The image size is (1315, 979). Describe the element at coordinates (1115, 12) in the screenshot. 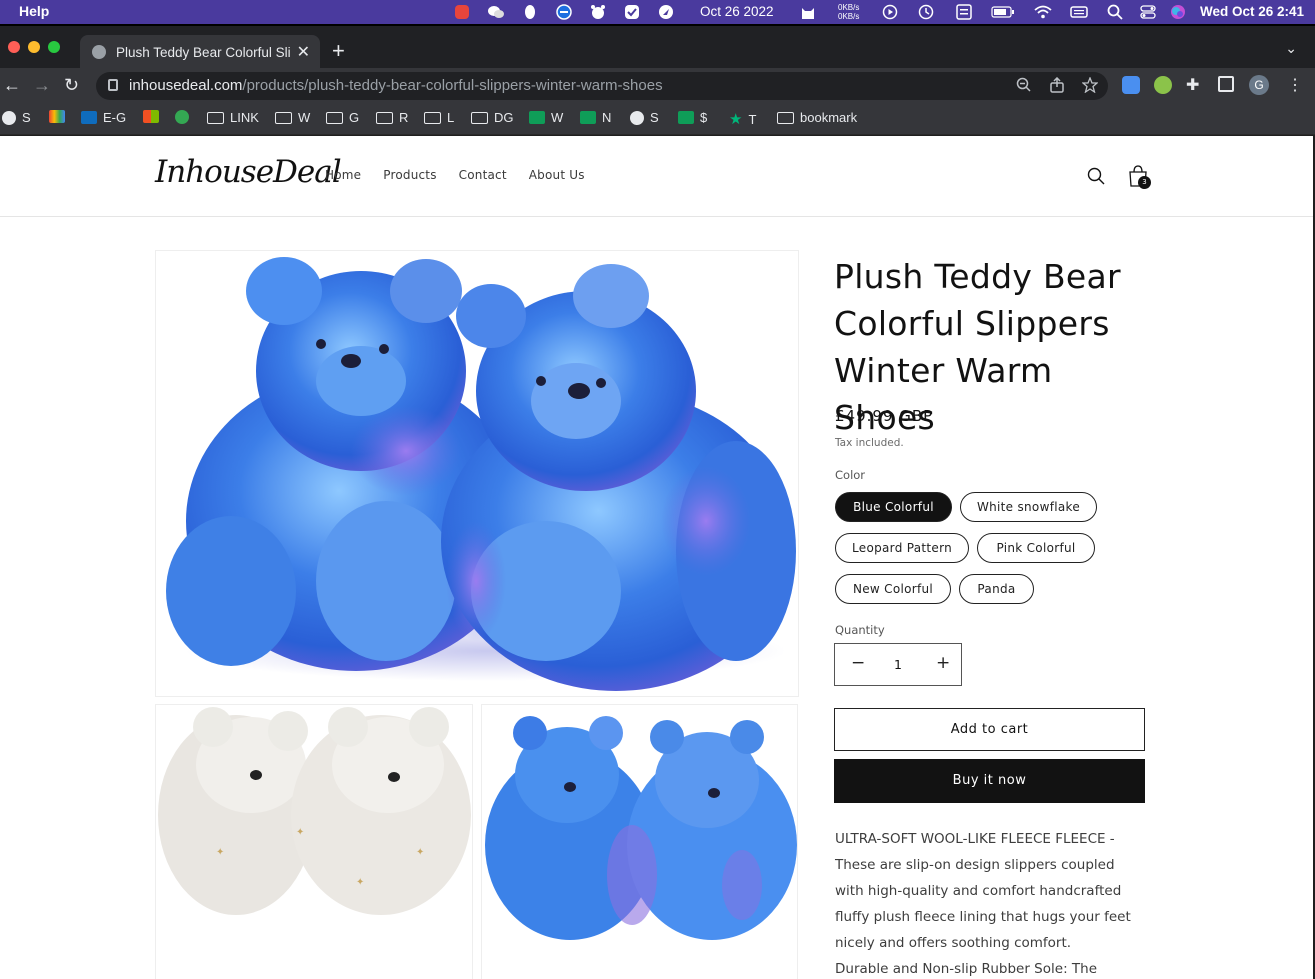

I see `spotlight-search-icon` at that location.